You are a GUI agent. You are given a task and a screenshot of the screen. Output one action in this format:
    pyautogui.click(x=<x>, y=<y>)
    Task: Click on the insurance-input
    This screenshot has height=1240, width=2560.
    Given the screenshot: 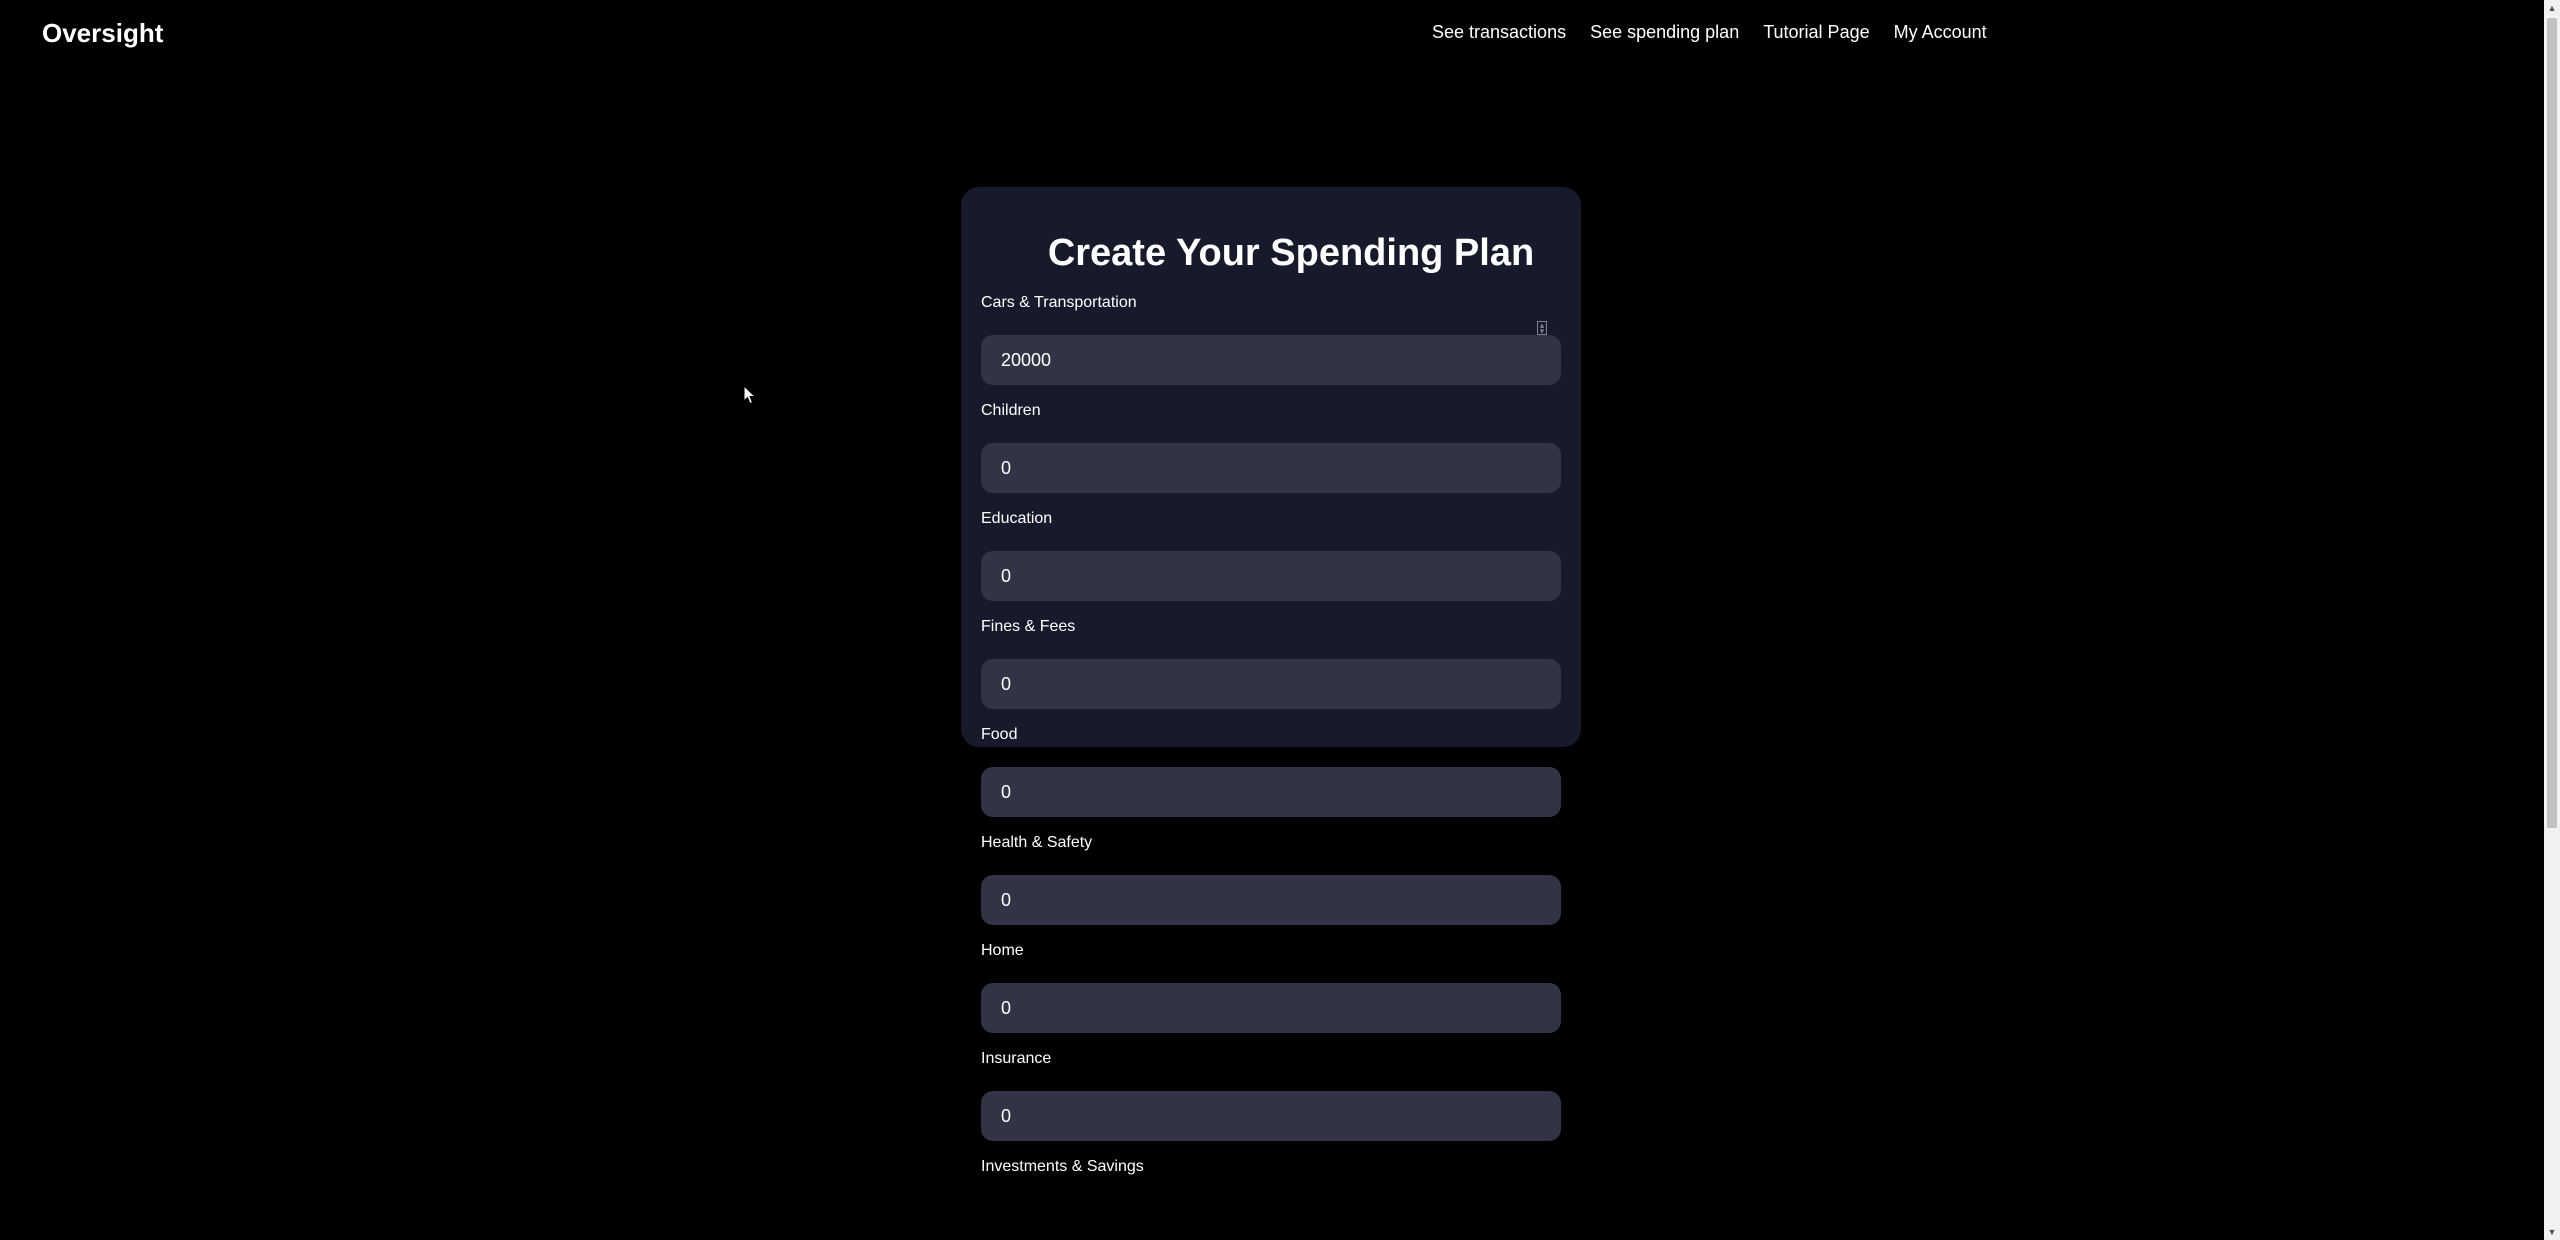 What is the action you would take?
    pyautogui.click(x=1271, y=1116)
    